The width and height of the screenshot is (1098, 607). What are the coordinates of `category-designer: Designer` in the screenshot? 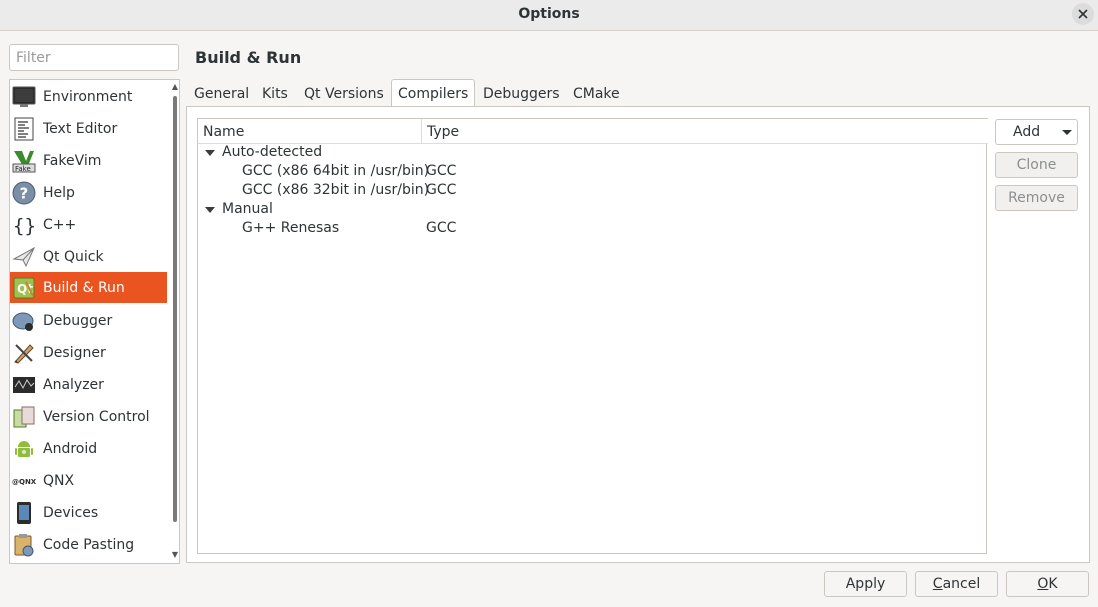 It's located at (88, 352).